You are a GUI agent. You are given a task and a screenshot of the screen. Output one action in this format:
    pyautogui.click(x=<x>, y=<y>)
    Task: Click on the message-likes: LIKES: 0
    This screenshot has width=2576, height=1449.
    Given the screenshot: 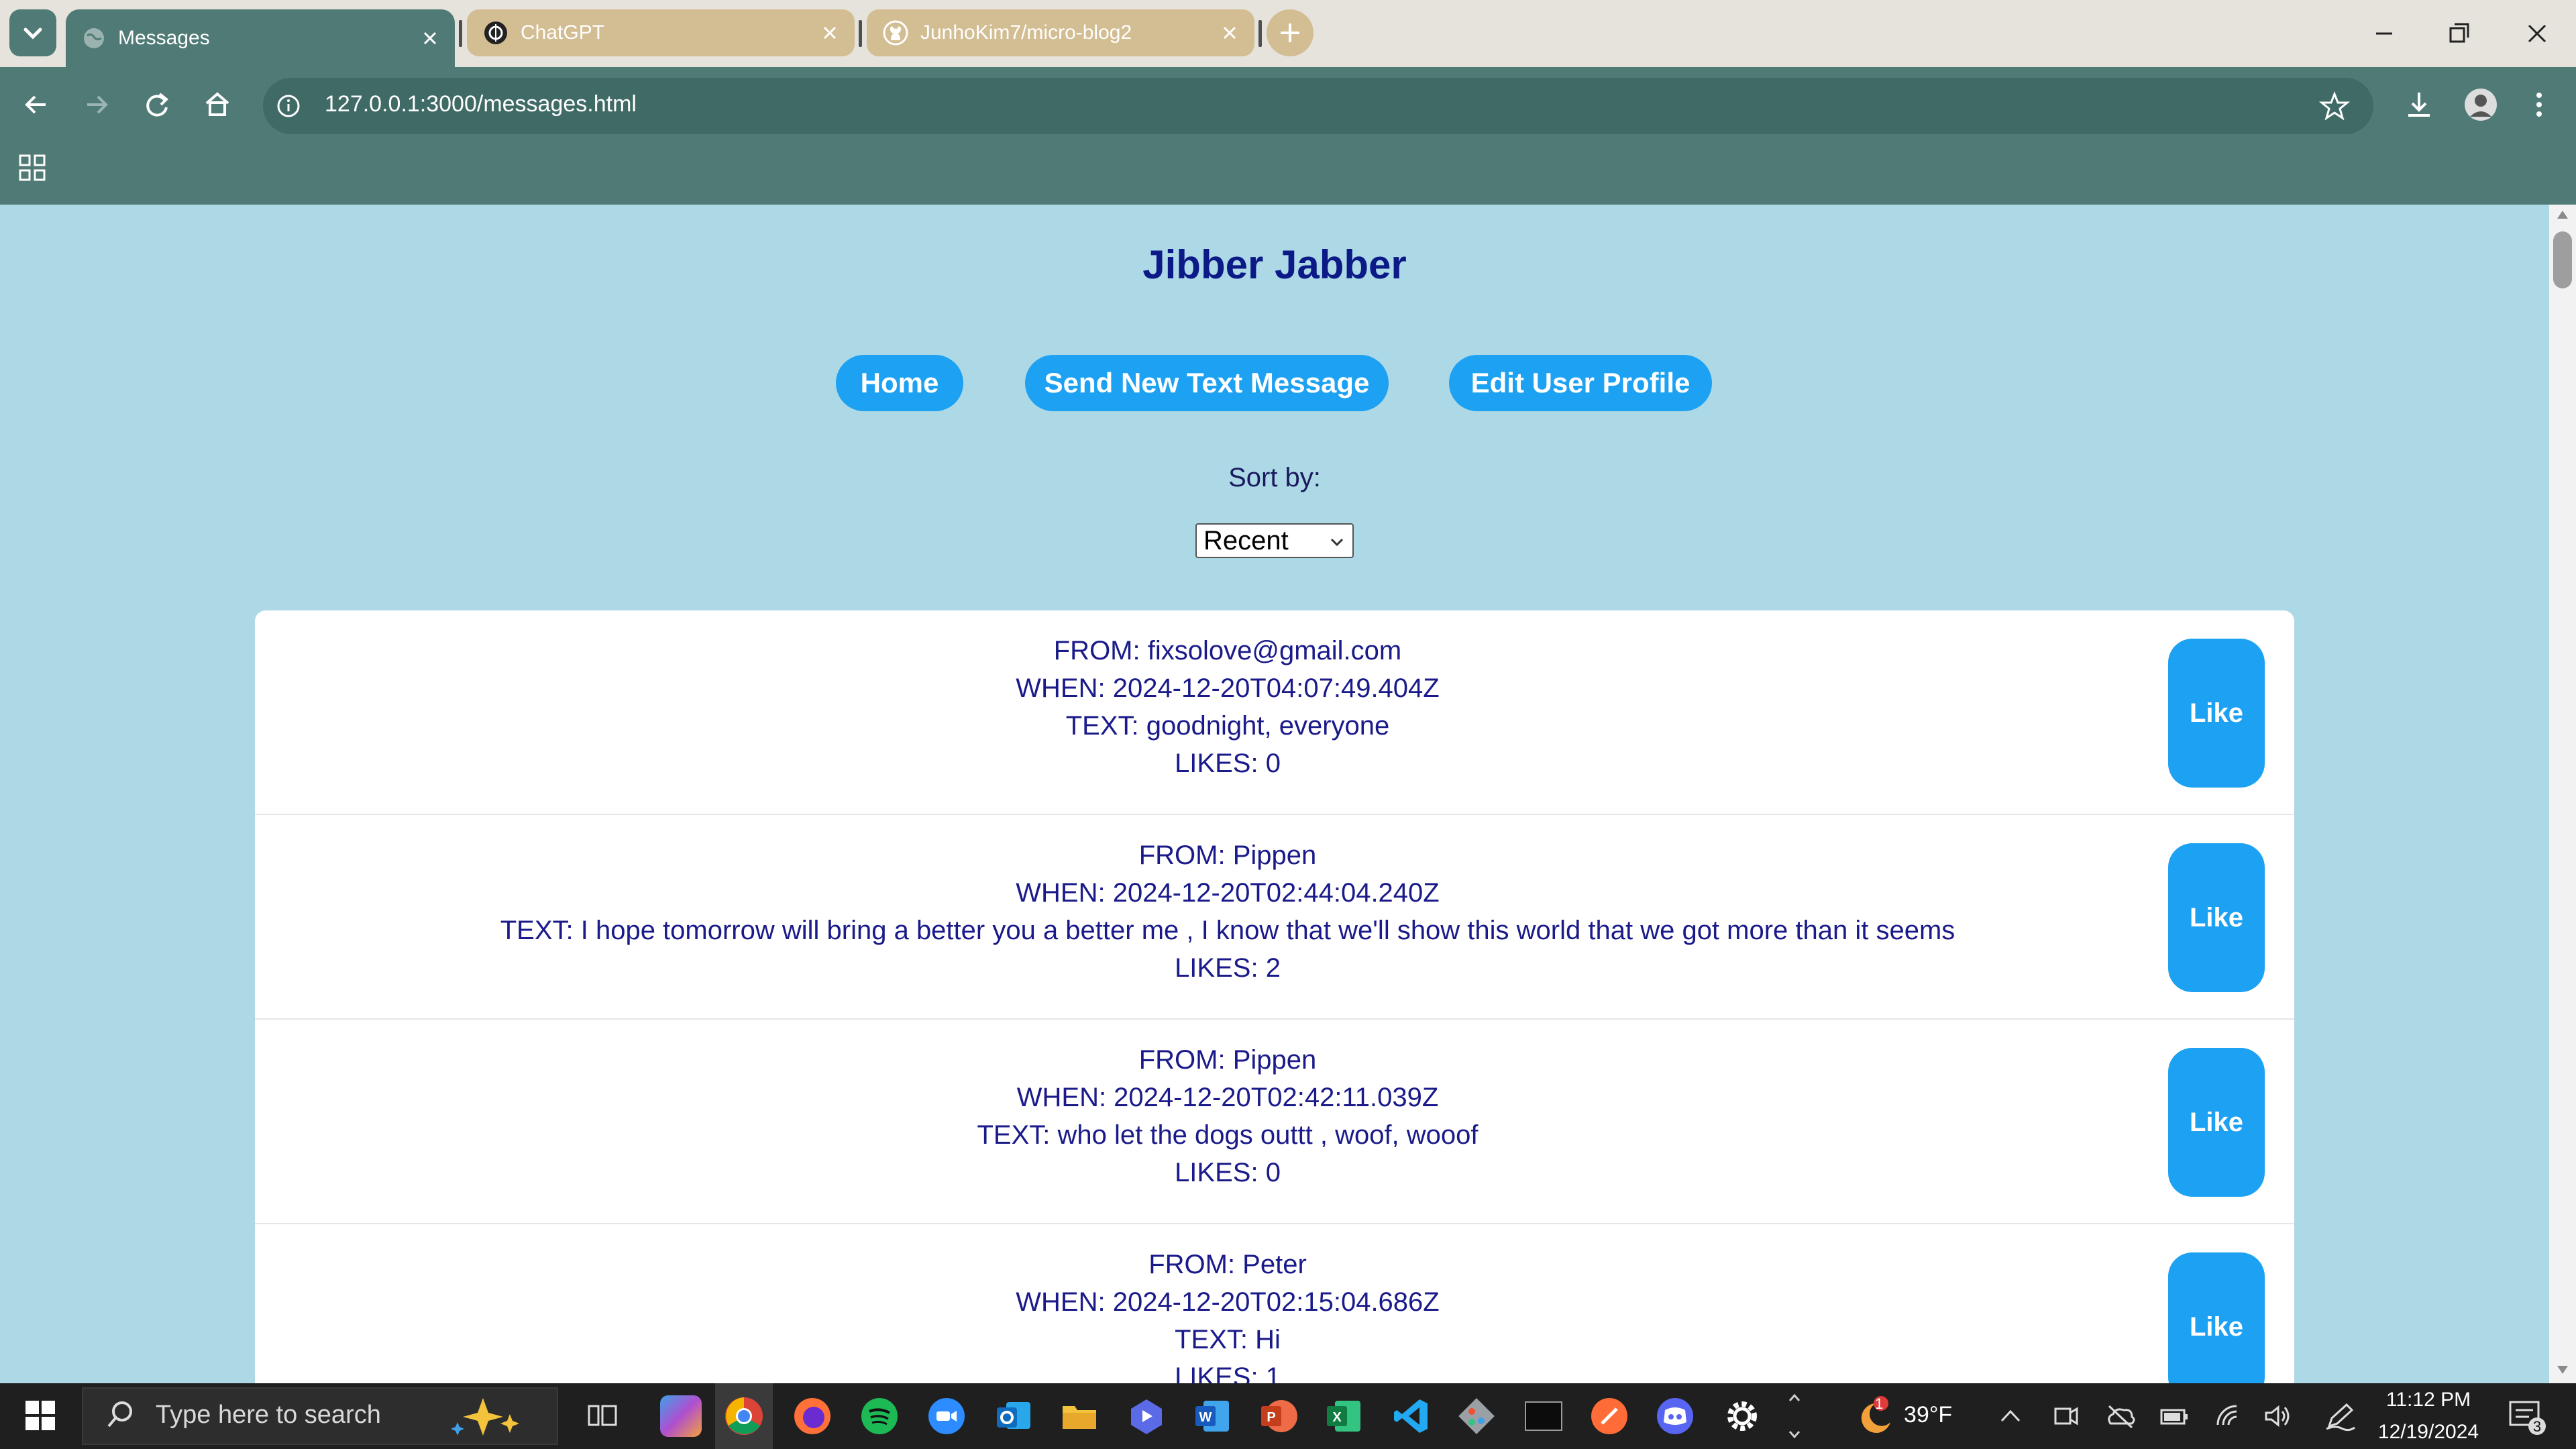 What is the action you would take?
    pyautogui.click(x=1228, y=763)
    